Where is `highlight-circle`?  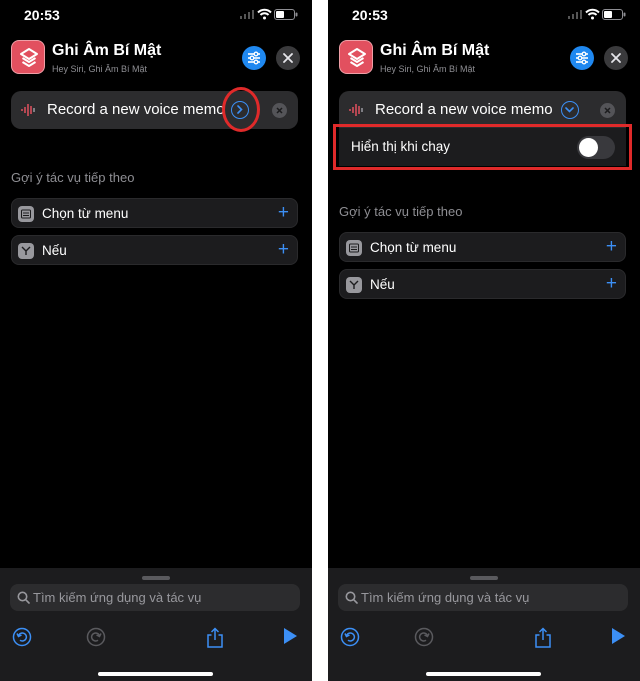
highlight-circle is located at coordinates (241, 109).